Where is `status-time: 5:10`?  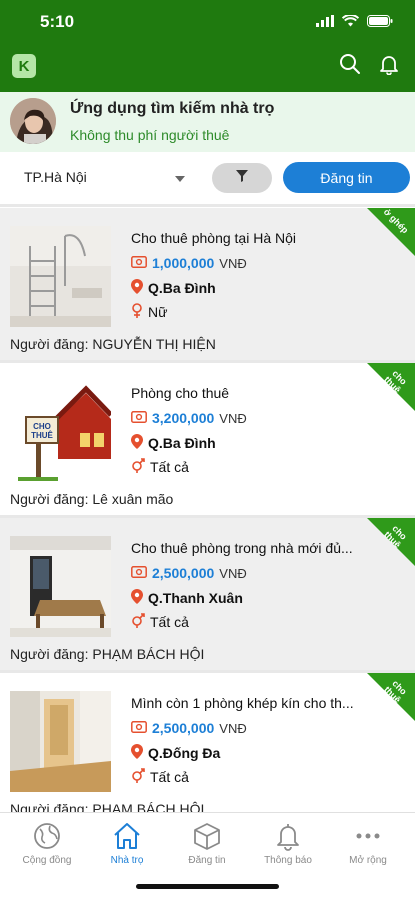
status-time: 5:10 is located at coordinates (57, 21).